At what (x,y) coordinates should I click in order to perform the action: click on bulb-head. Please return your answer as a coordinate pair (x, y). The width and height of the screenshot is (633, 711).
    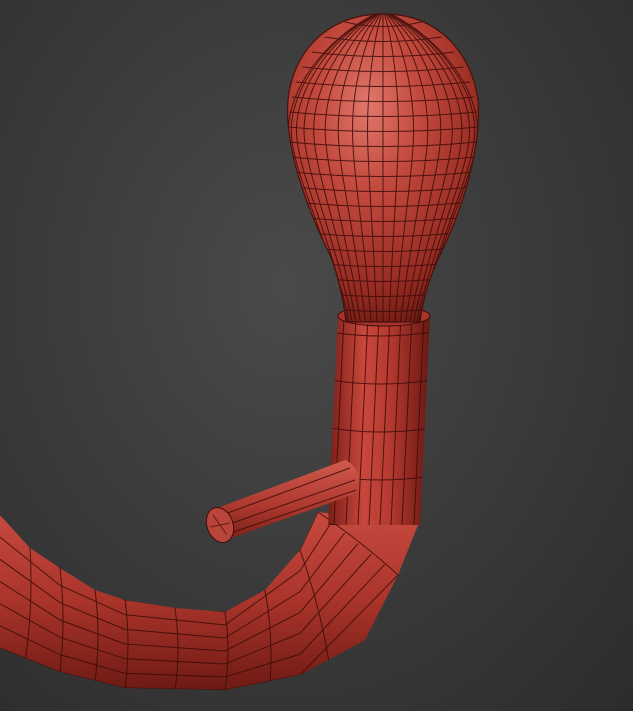
    Looking at the image, I should click on (383, 168).